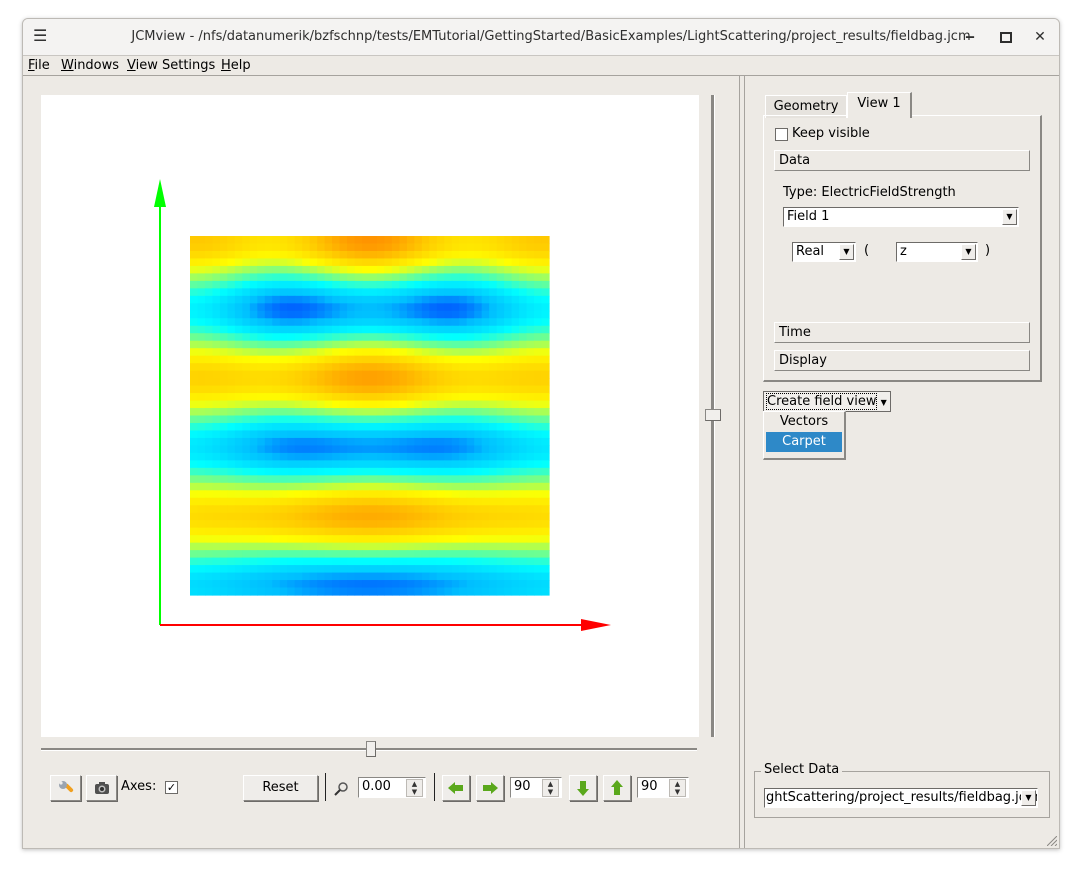 The height and width of the screenshot is (872, 1080). Describe the element at coordinates (742, 461) in the screenshot. I see `panel-splitter` at that location.